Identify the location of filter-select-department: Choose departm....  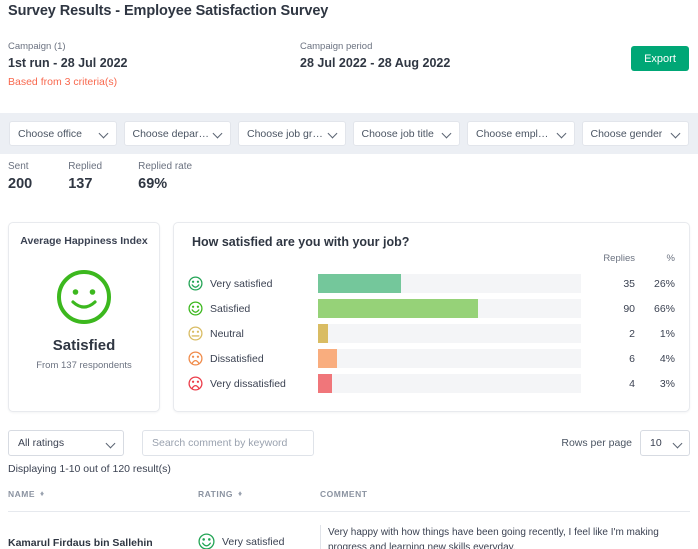
(177, 133).